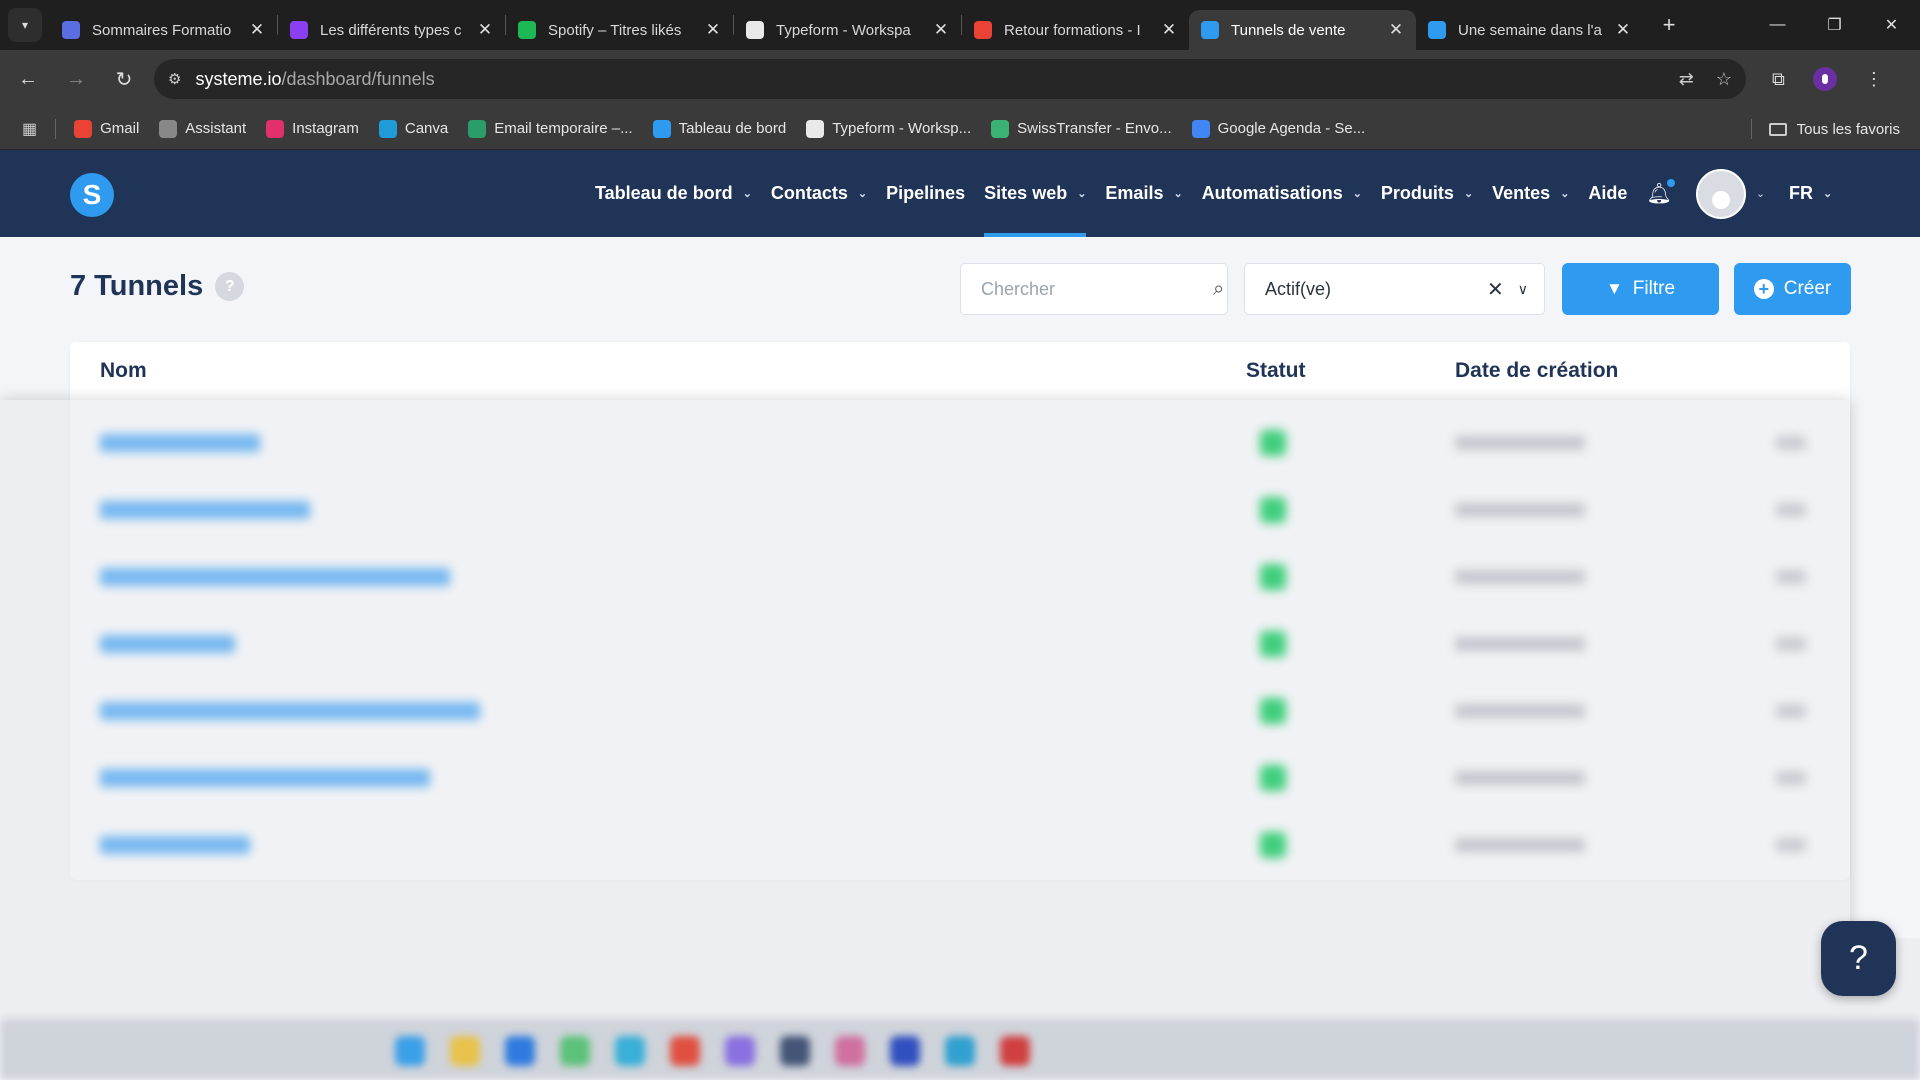  What do you see at coordinates (1523, 289) in the screenshot?
I see `chevron-down-icon: ∨` at bounding box center [1523, 289].